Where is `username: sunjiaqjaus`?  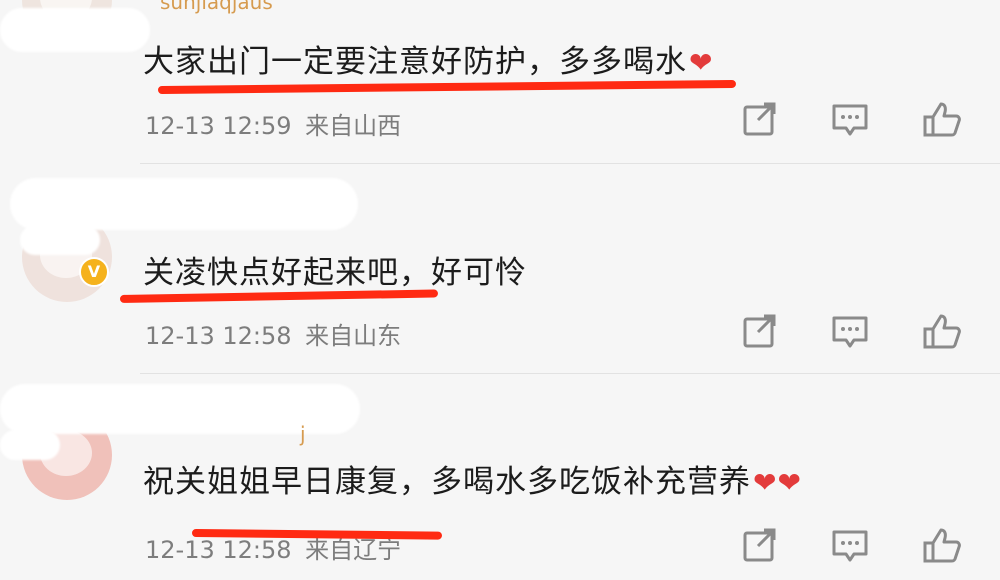 username: sunjiaqjaus is located at coordinates (216, 6).